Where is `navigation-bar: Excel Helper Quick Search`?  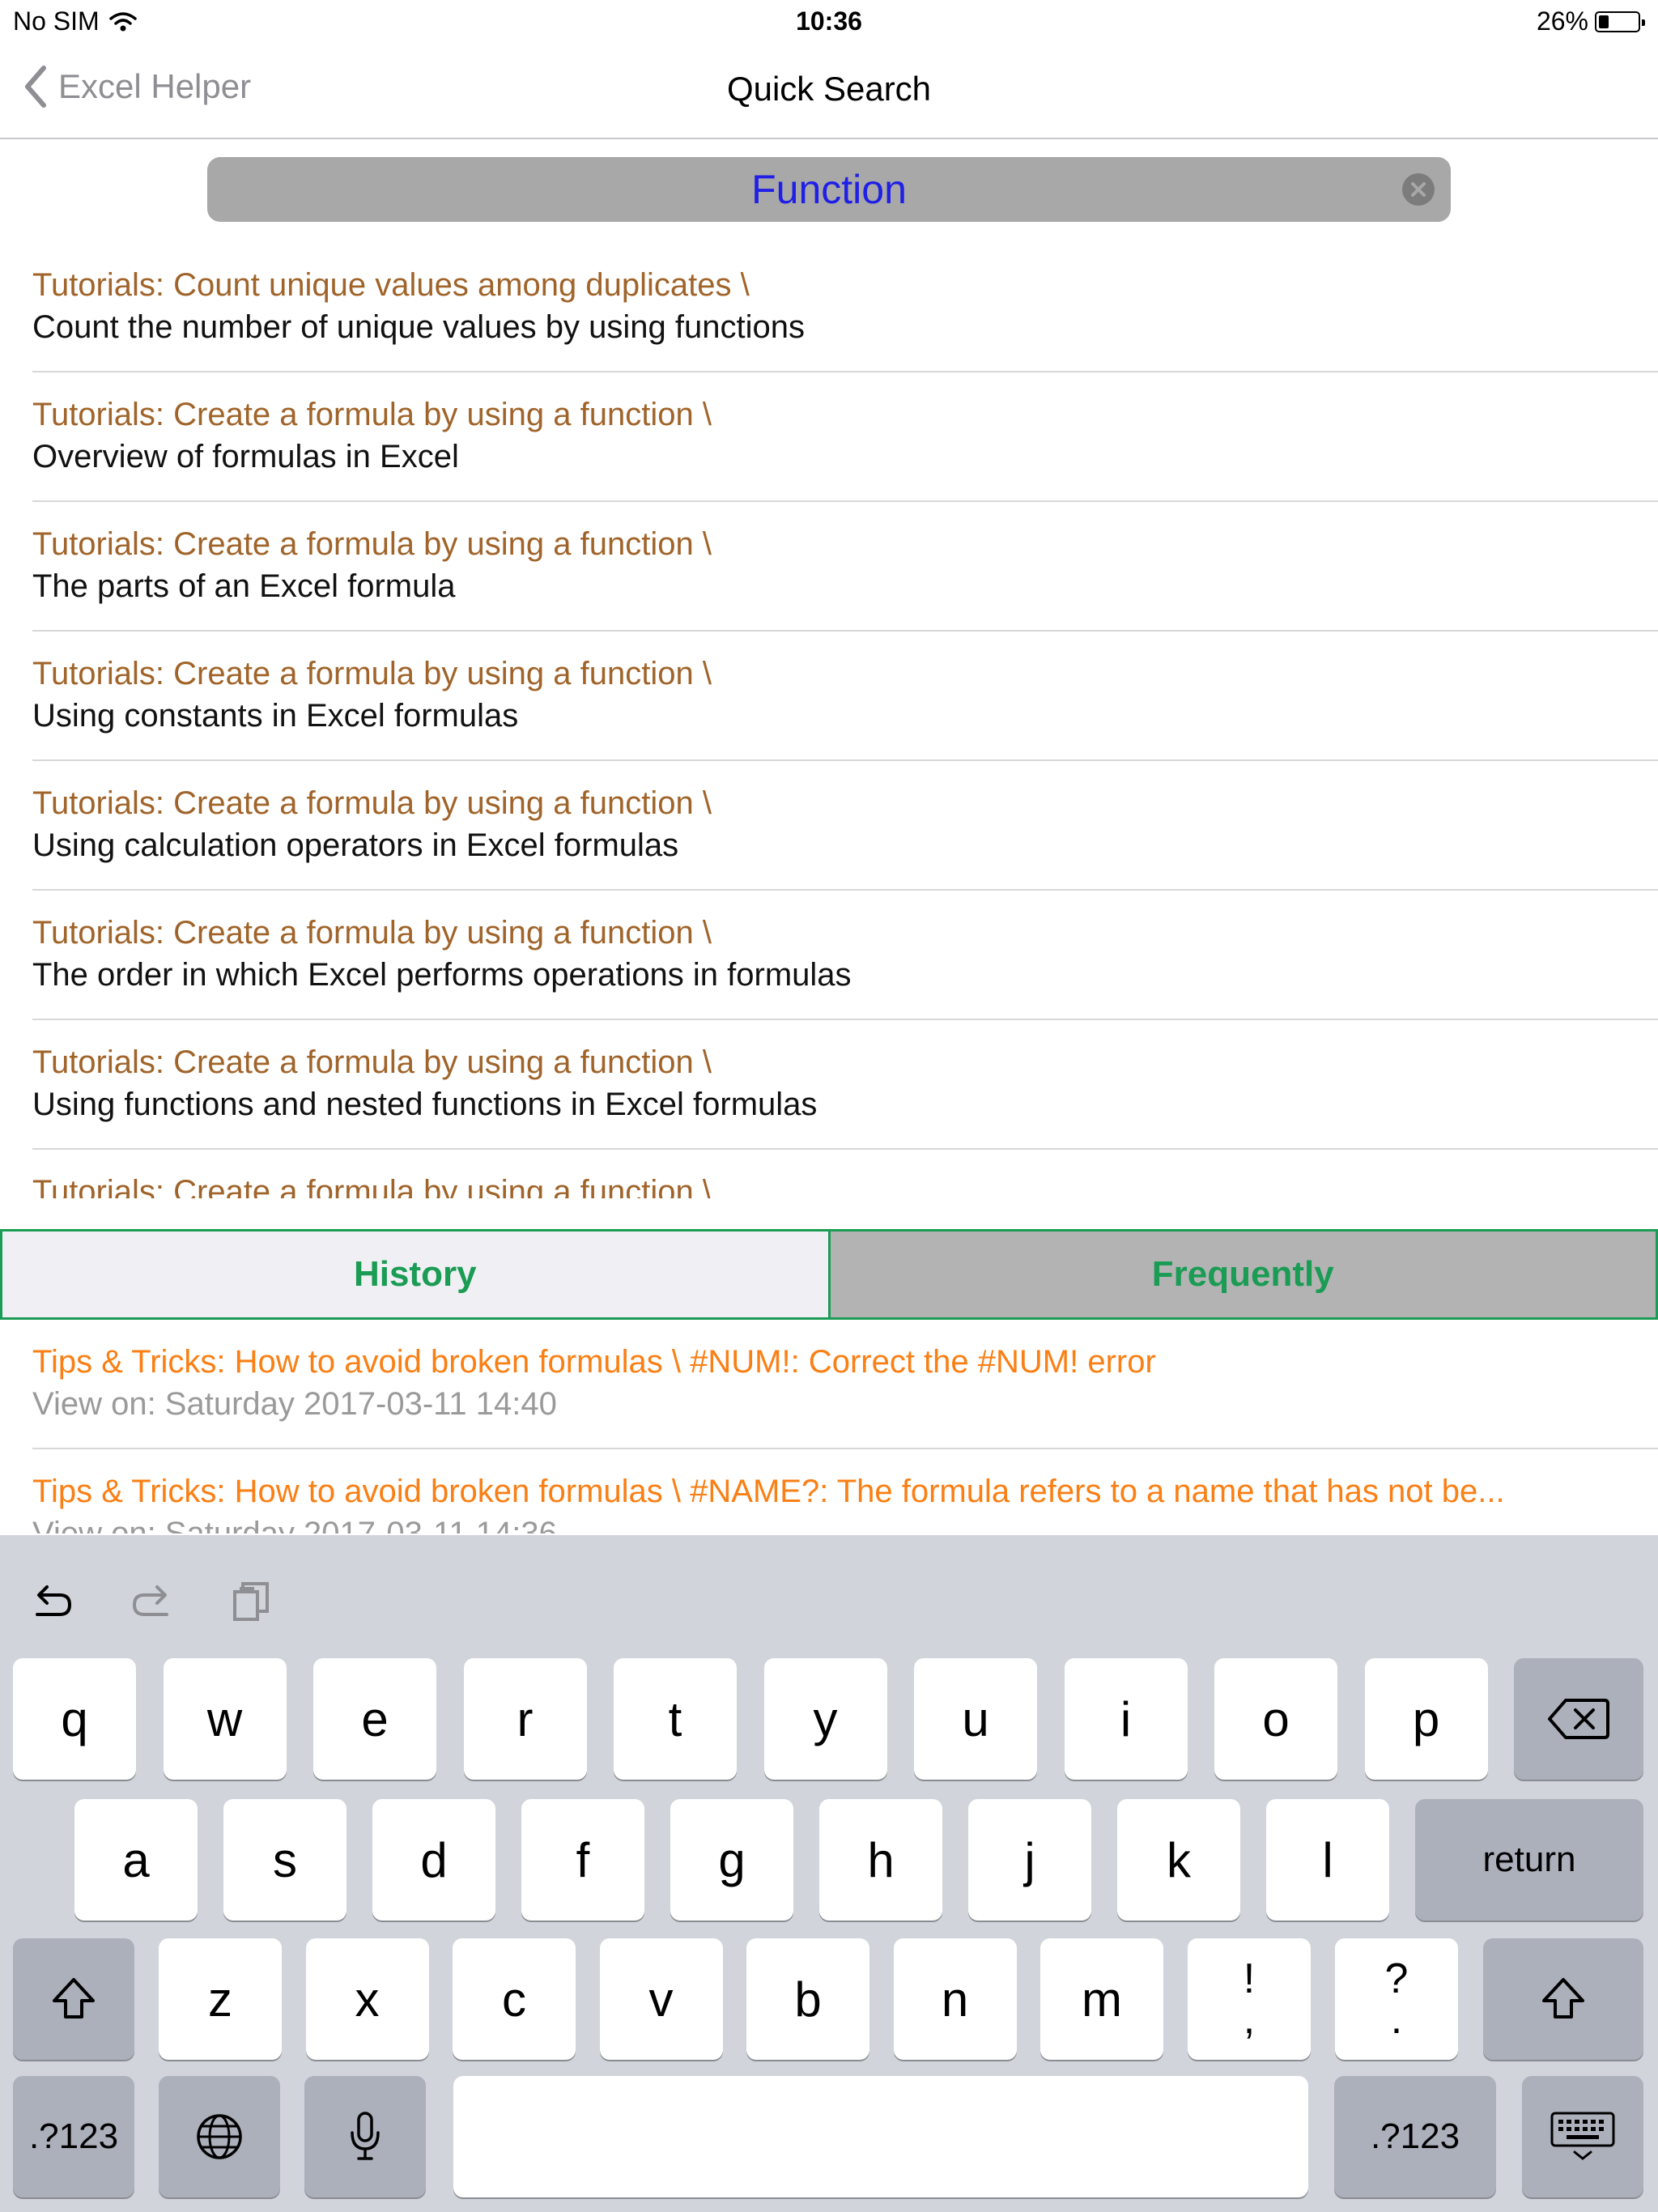 navigation-bar: Excel Helper Quick Search is located at coordinates (829, 92).